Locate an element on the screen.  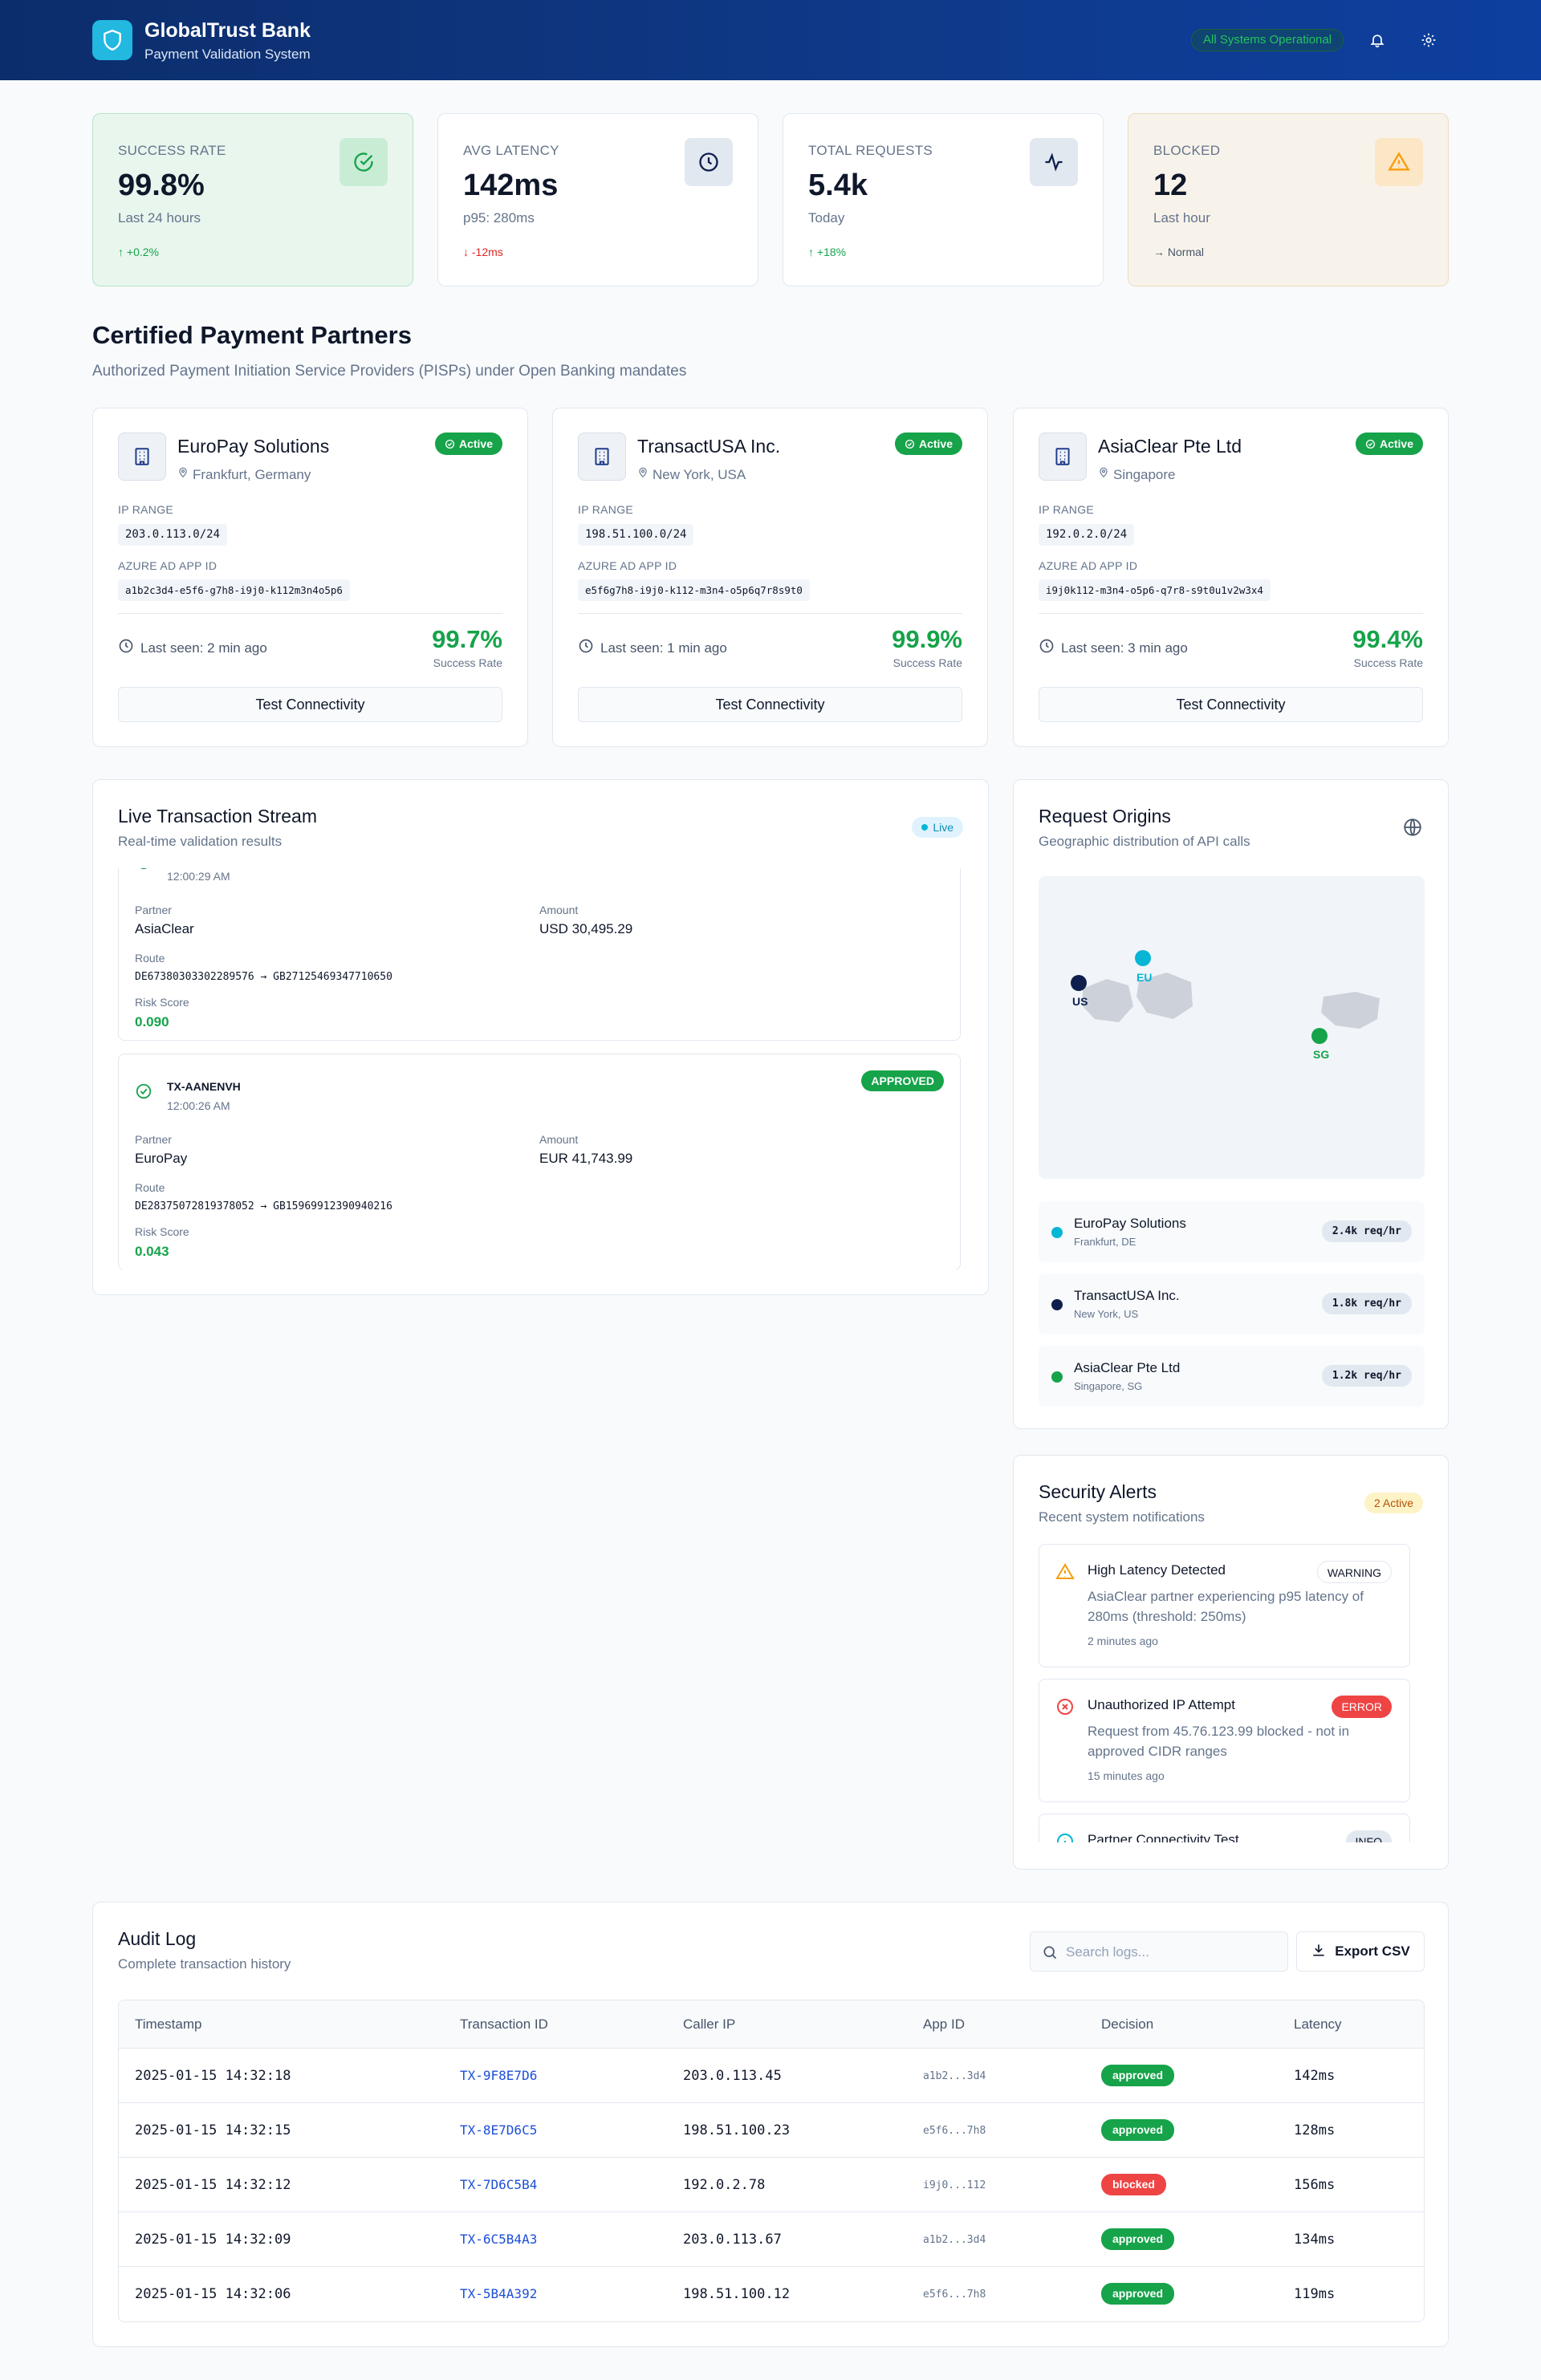
bell-icon is located at coordinates (1377, 40).